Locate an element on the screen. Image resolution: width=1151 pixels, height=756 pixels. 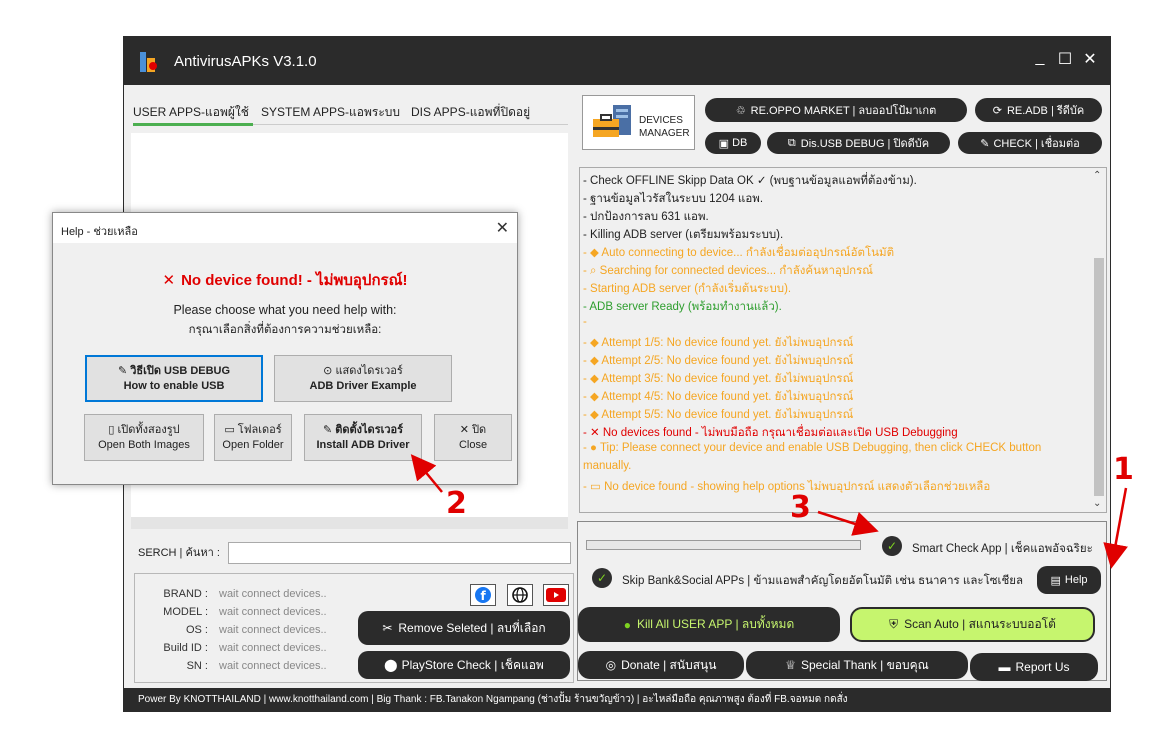
annotation-number-1: 1 is located at coordinates (1123, 469).